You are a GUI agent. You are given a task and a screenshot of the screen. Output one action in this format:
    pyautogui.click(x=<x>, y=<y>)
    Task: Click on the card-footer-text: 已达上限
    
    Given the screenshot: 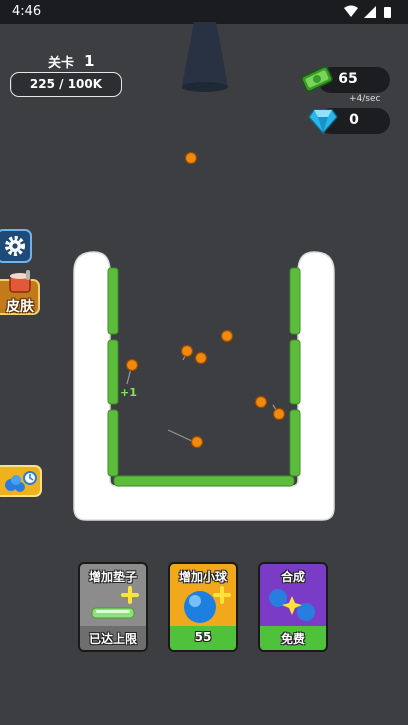 What is the action you would take?
    pyautogui.click(x=112, y=639)
    